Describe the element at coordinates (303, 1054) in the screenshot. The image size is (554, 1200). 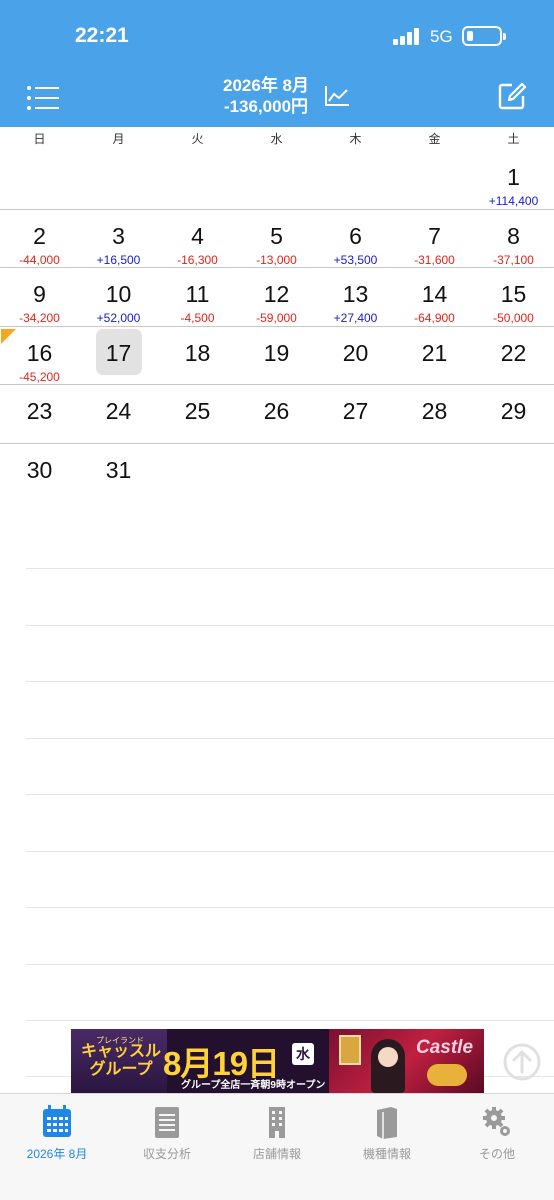
I see `banner-weekday: 水` at that location.